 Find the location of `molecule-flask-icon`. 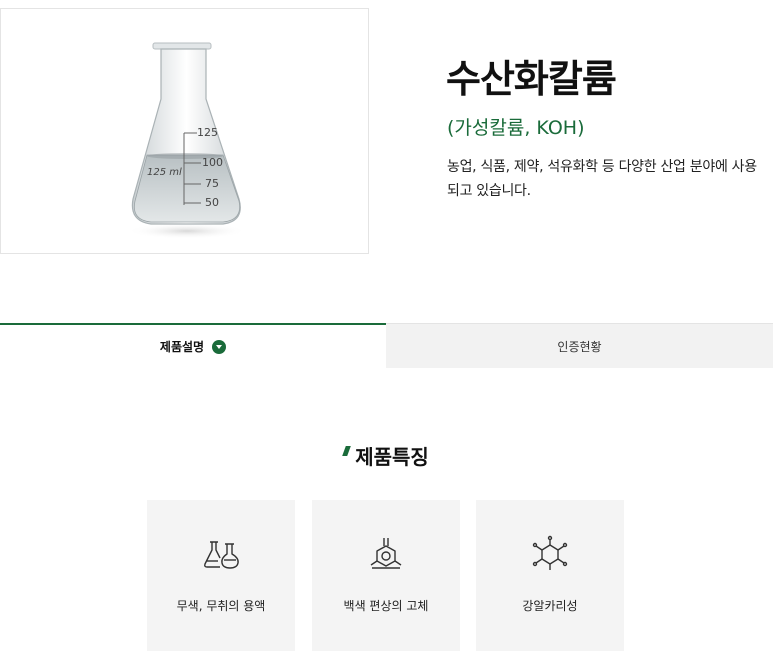

molecule-flask-icon is located at coordinates (386, 553).